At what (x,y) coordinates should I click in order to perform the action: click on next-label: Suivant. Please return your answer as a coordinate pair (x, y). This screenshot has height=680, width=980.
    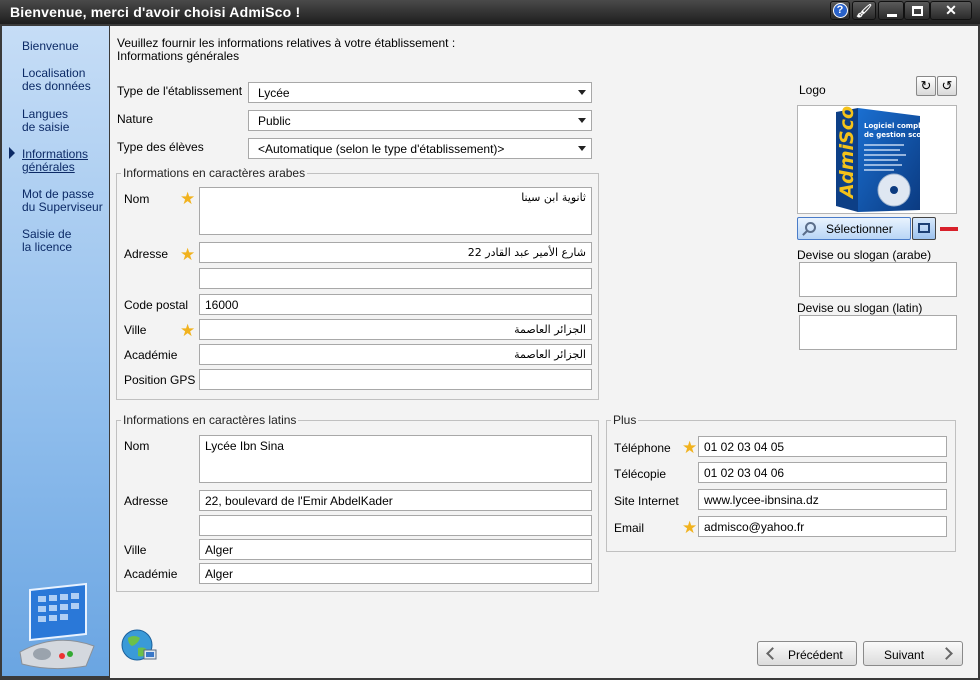
    Looking at the image, I should click on (904, 655).